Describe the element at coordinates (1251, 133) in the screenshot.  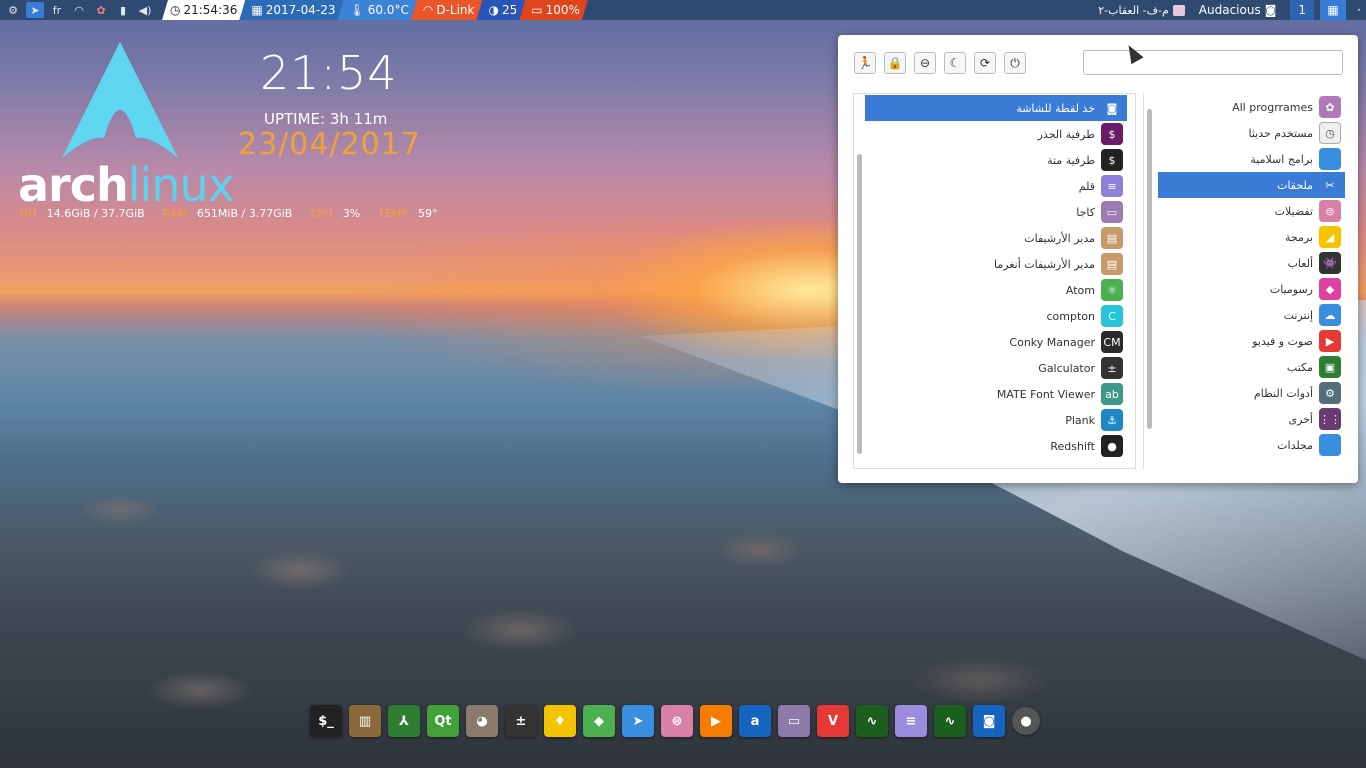
I see `category-item: مستخدم حديثا ◷` at that location.